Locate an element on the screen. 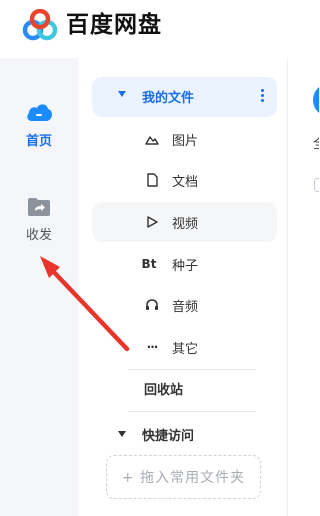  dropzone-hint: + 拖入常用文件夹 is located at coordinates (183, 478).